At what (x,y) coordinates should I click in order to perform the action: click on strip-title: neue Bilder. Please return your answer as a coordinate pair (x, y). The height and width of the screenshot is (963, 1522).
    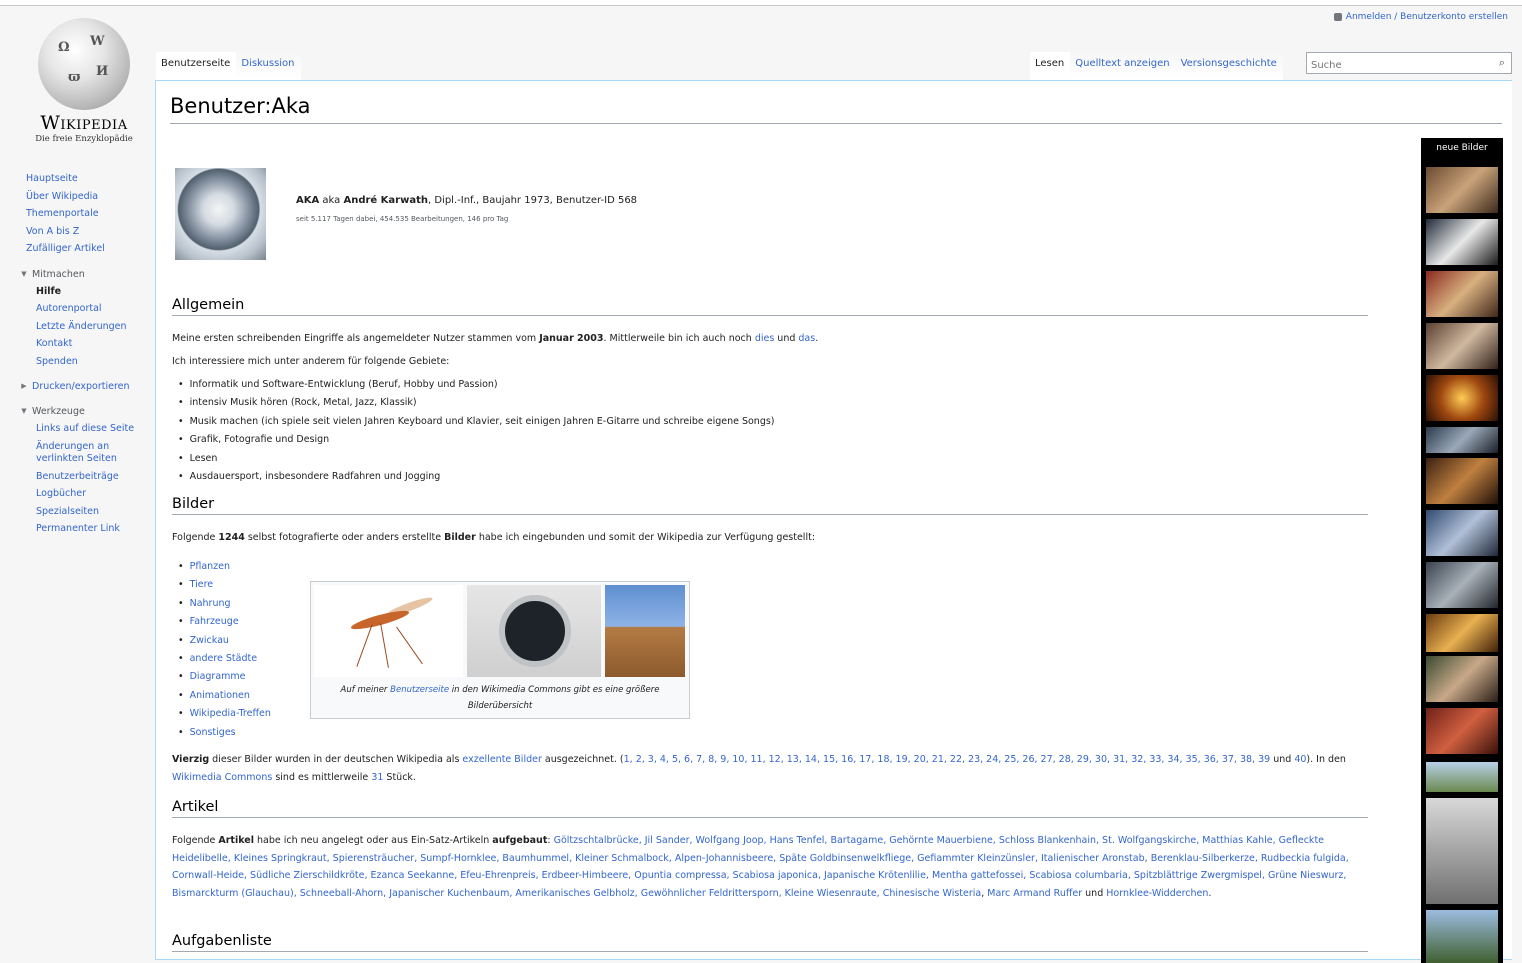
    Looking at the image, I should click on (1462, 148).